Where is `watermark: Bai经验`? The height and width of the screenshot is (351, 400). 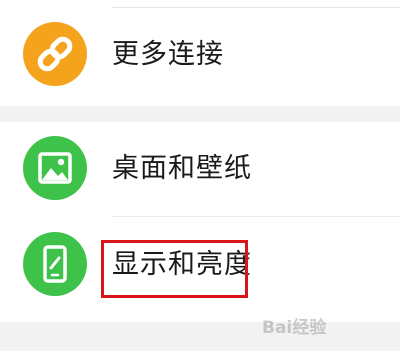
watermark: Bai经验 is located at coordinates (327, 328).